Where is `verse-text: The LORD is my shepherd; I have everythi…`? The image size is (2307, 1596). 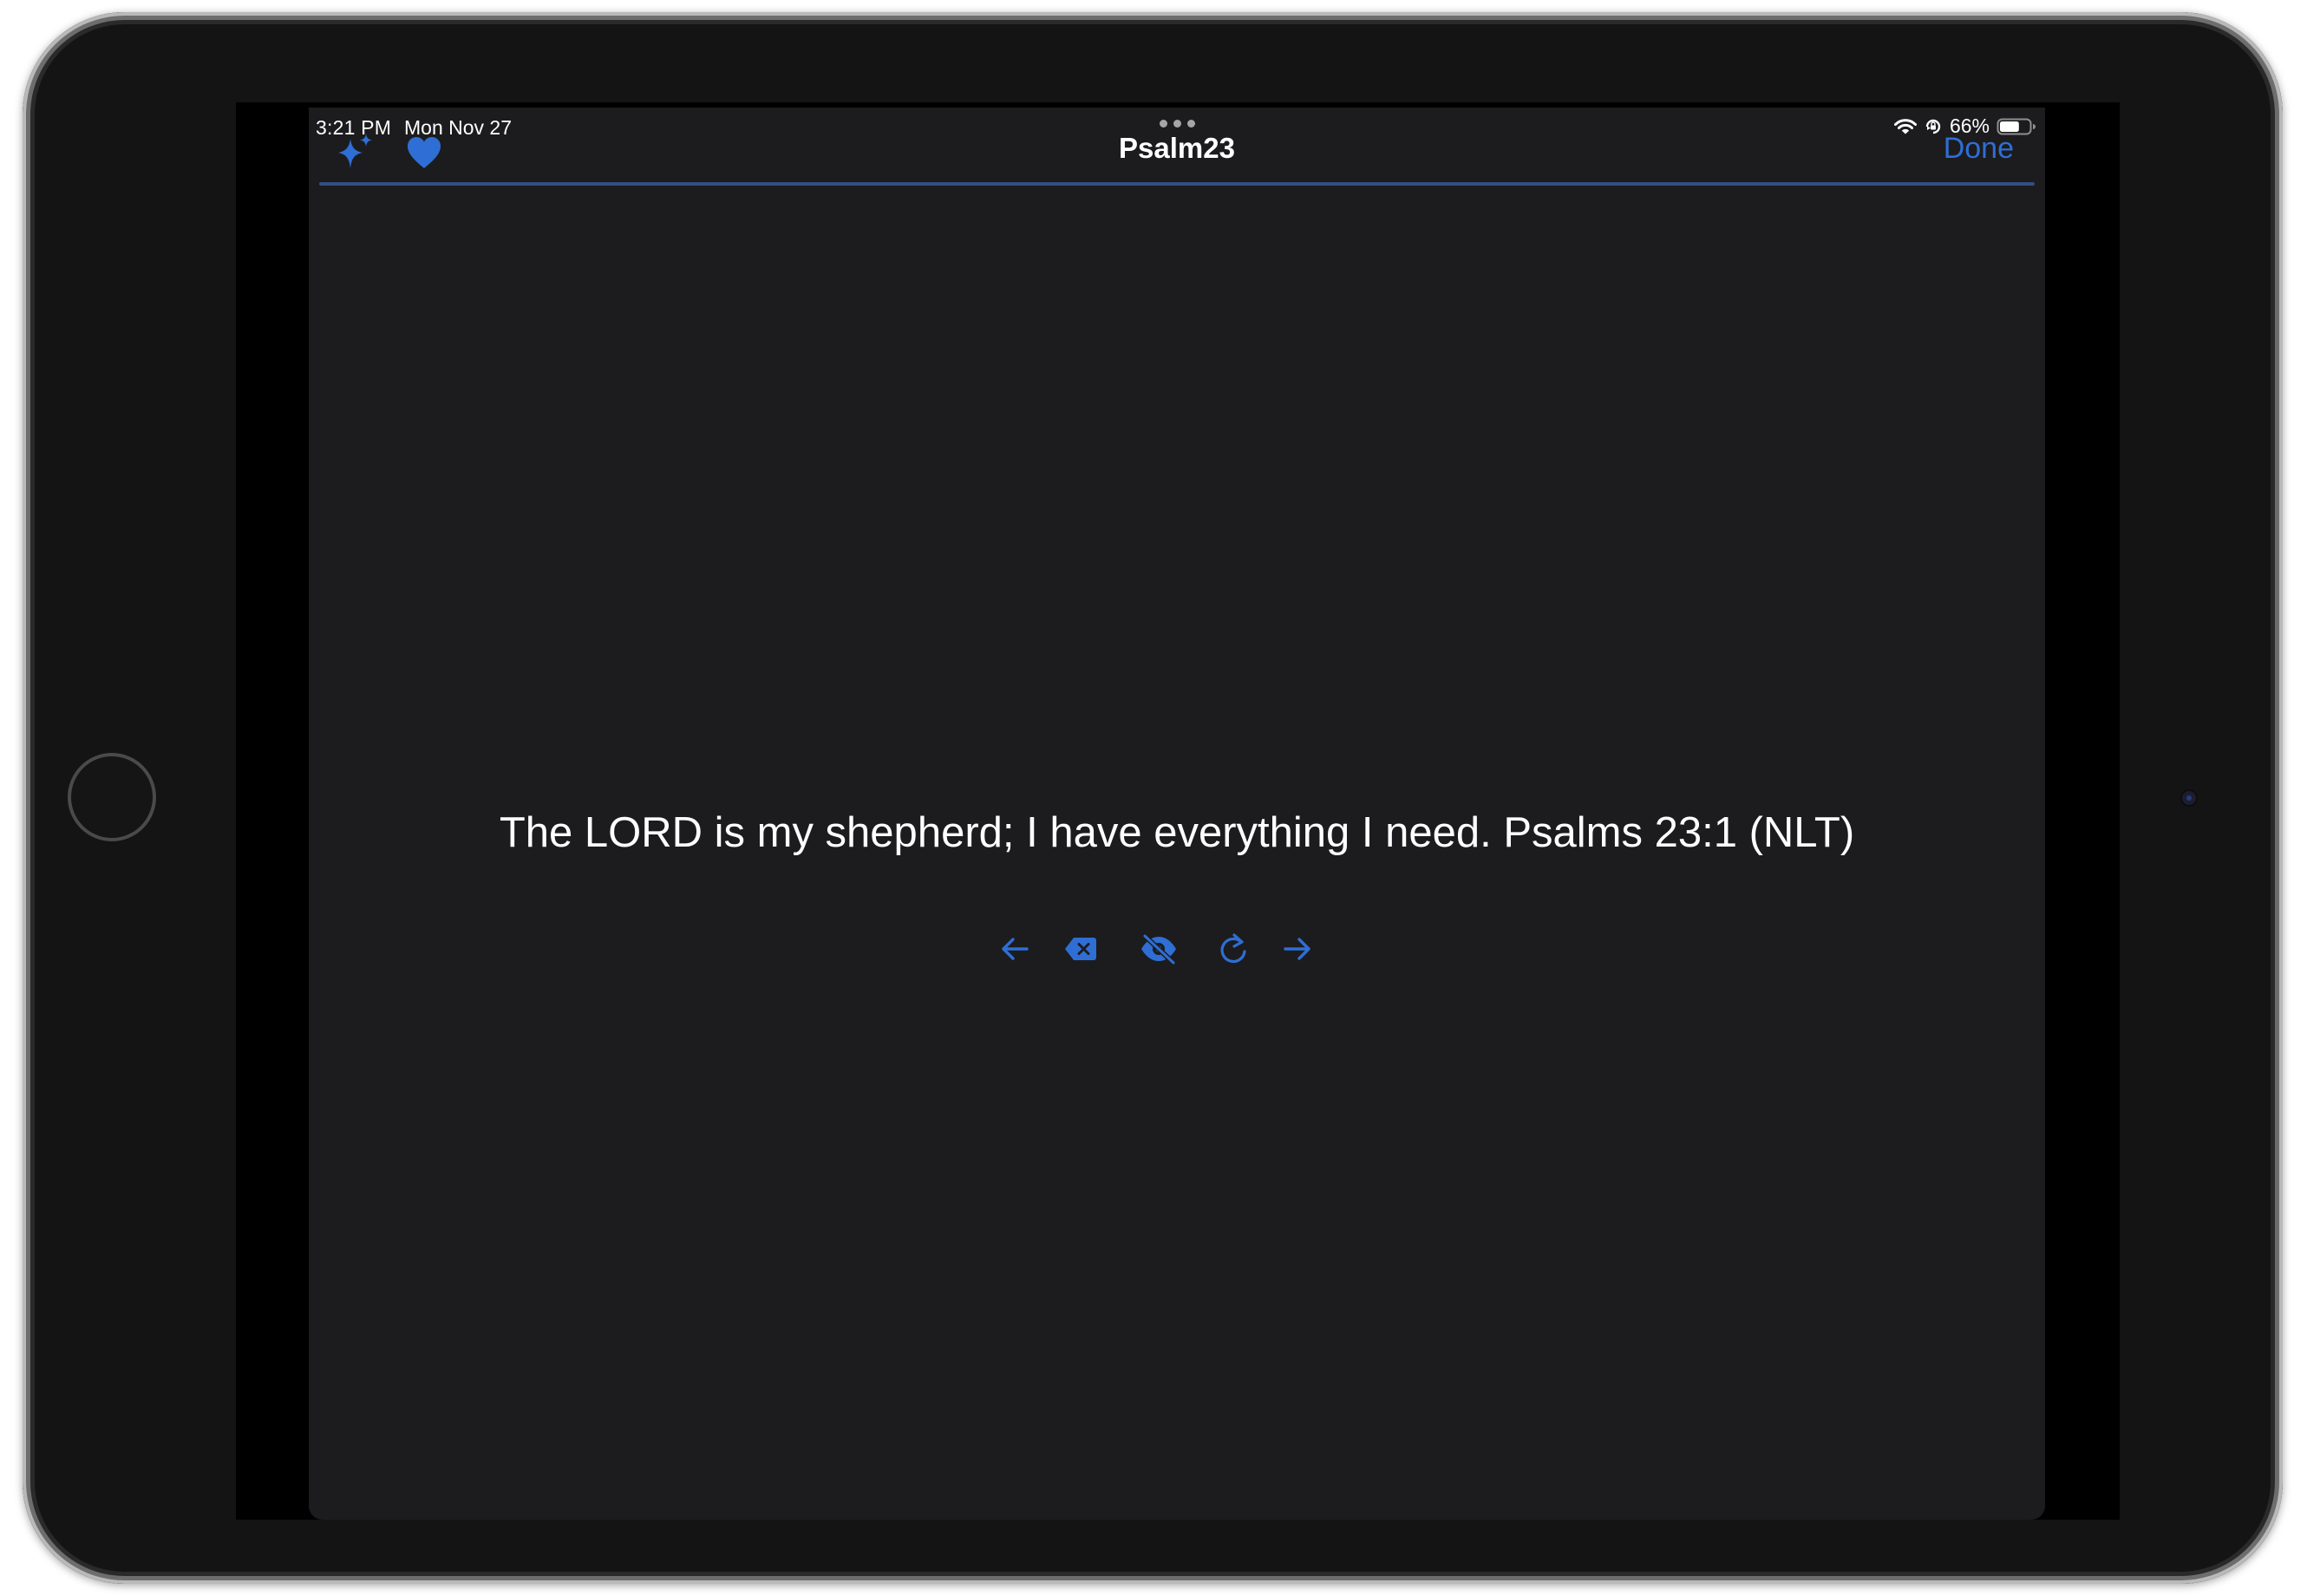 verse-text: The LORD is my shepherd; I have everythi… is located at coordinates (1177, 832).